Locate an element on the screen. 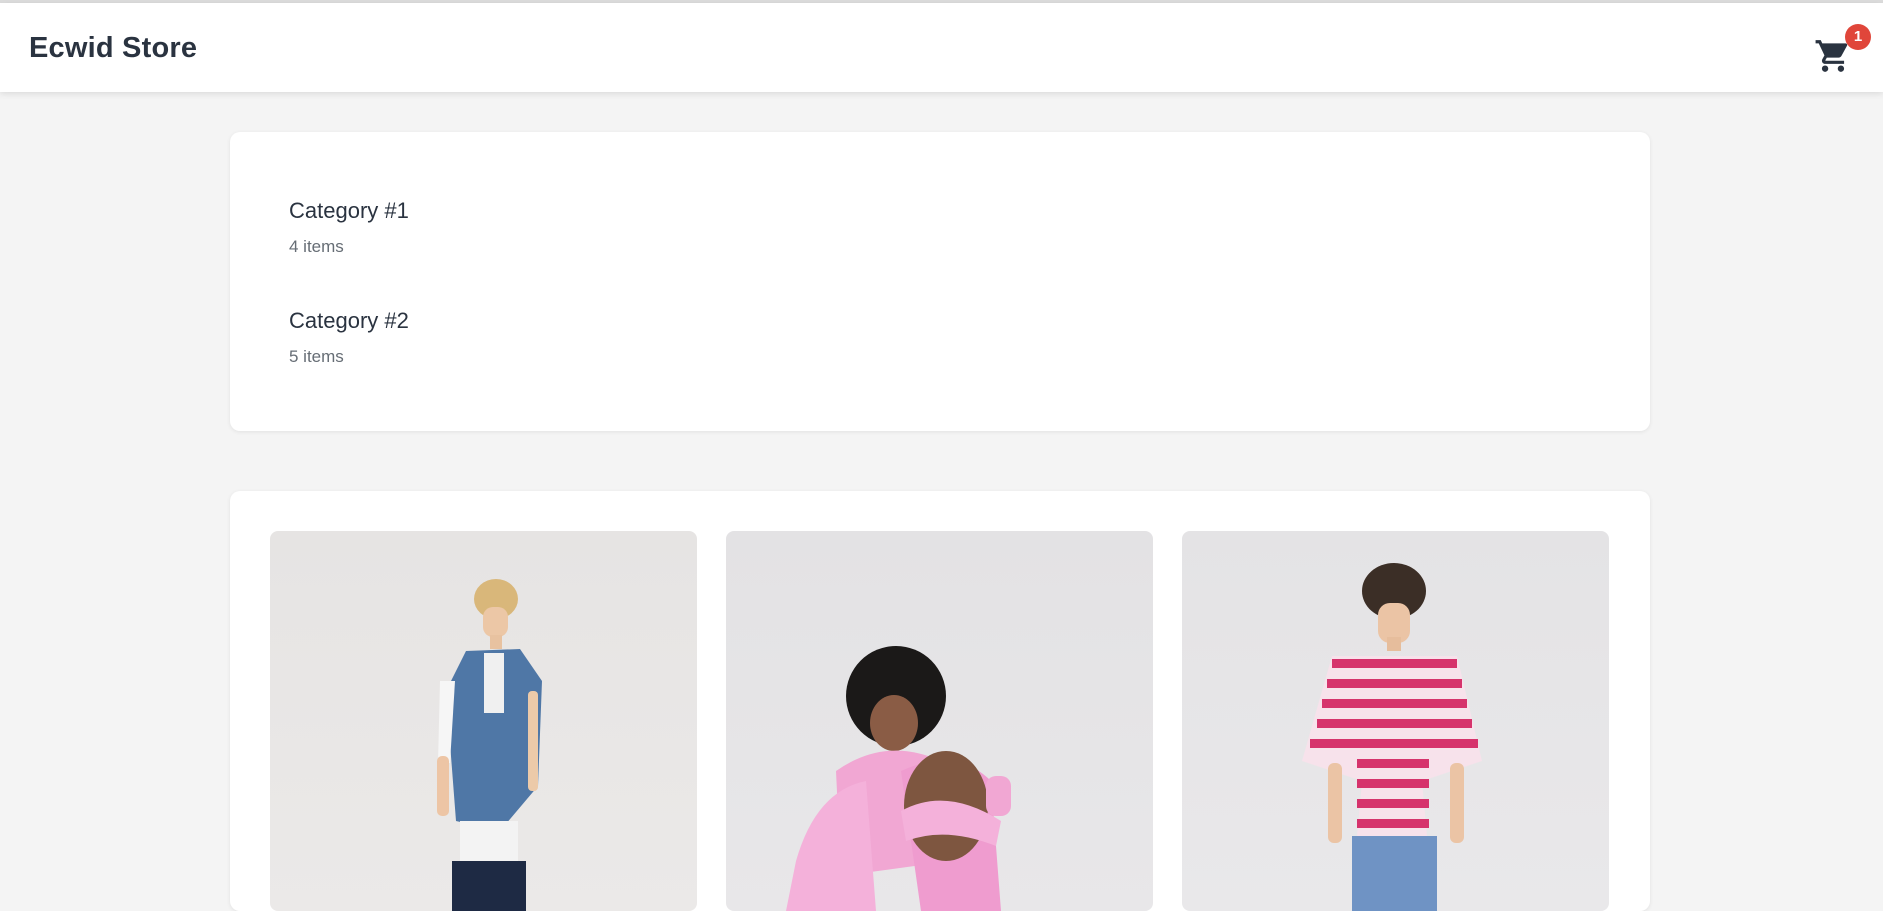 The height and width of the screenshot is (911, 1883). category-item: Category #2 5 items is located at coordinates (349, 337).